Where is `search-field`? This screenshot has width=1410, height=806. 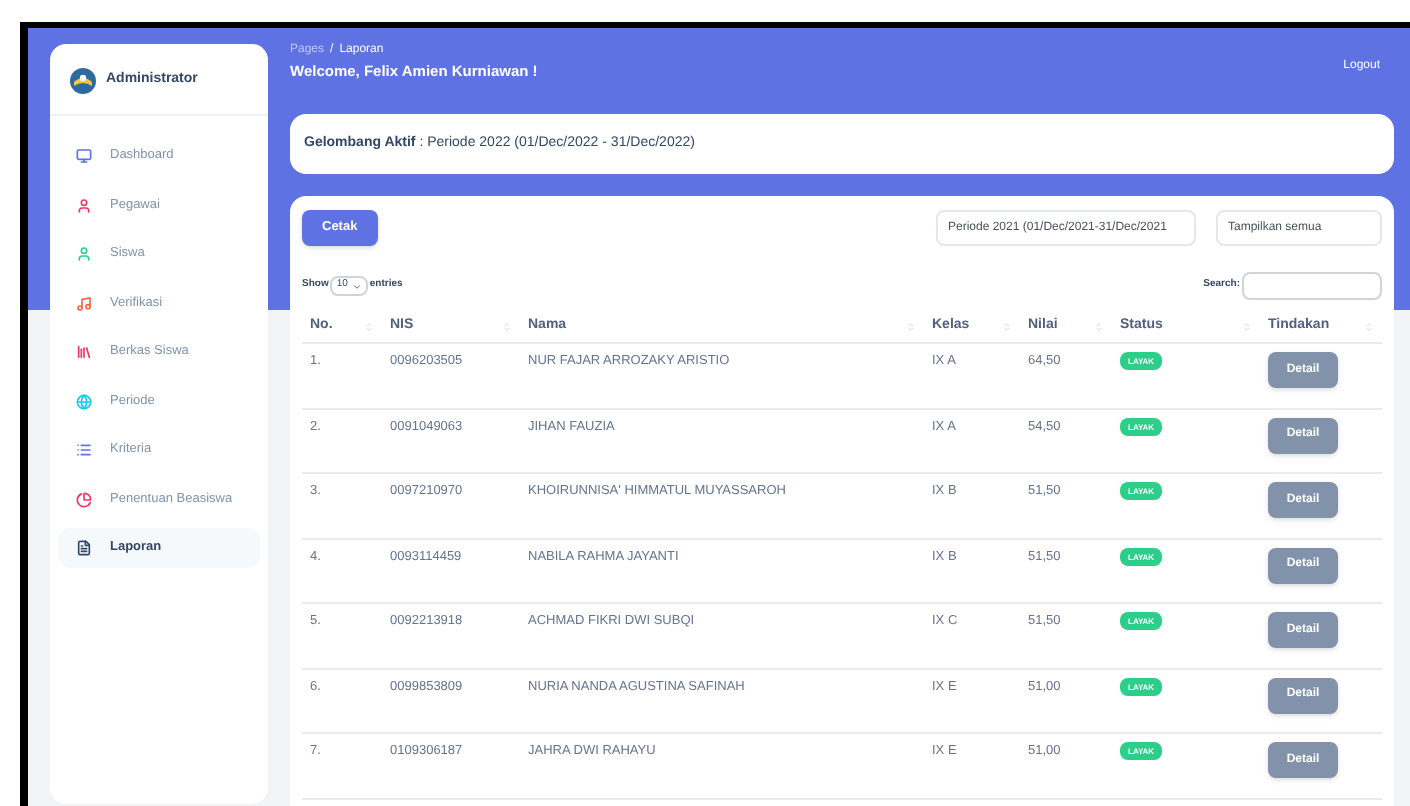
search-field is located at coordinates (1312, 286).